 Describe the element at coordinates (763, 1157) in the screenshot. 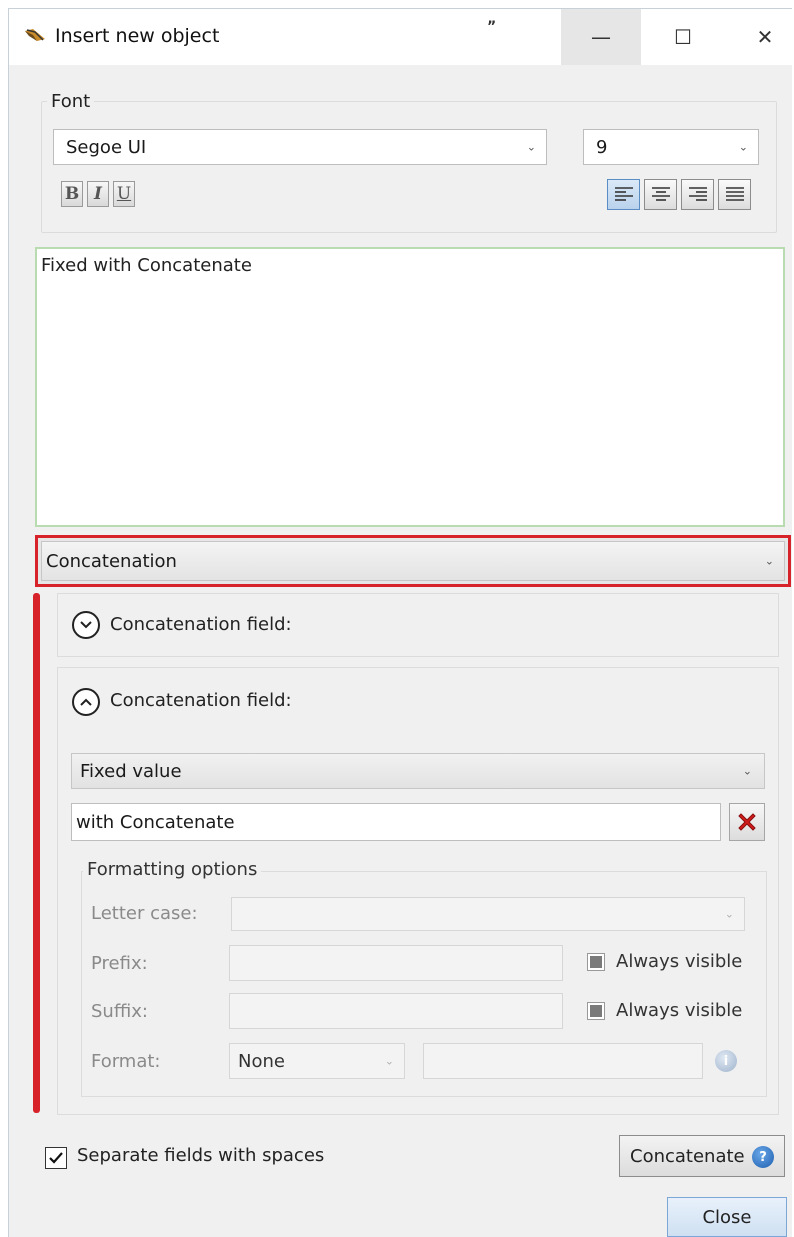

I see `help-icon: ?` at that location.